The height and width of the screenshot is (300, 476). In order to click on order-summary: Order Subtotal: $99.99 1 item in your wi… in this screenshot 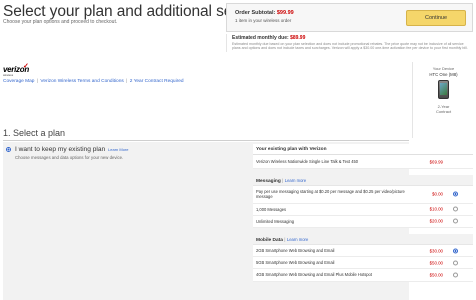, I will do `click(349, 17)`.